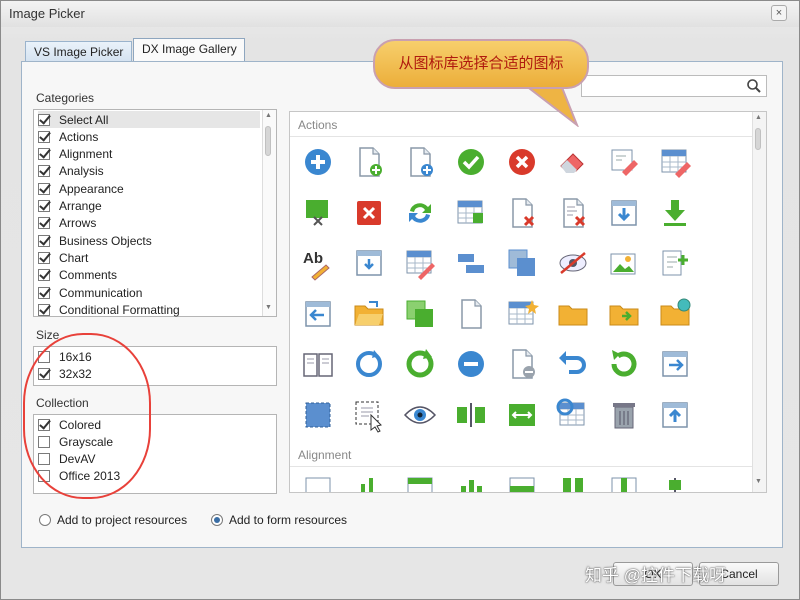 The image size is (800, 600). I want to click on folder-globe-icon, so click(675, 314).